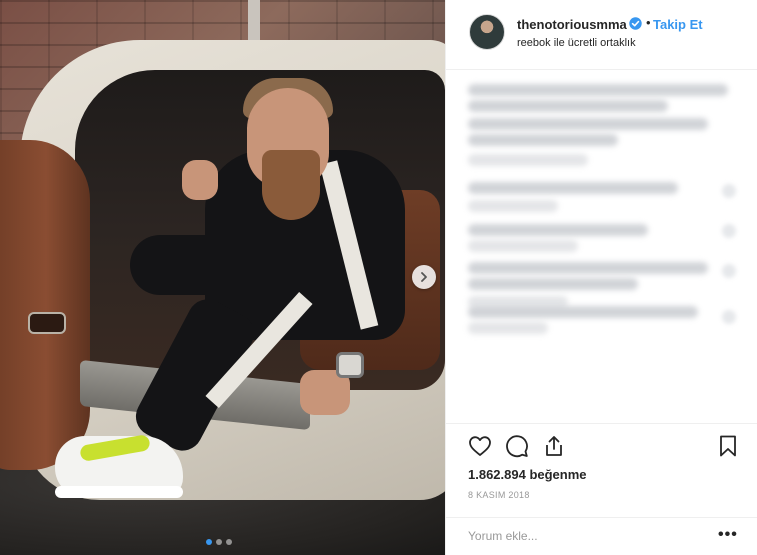  I want to click on carousel-dot-active, so click(209, 542).